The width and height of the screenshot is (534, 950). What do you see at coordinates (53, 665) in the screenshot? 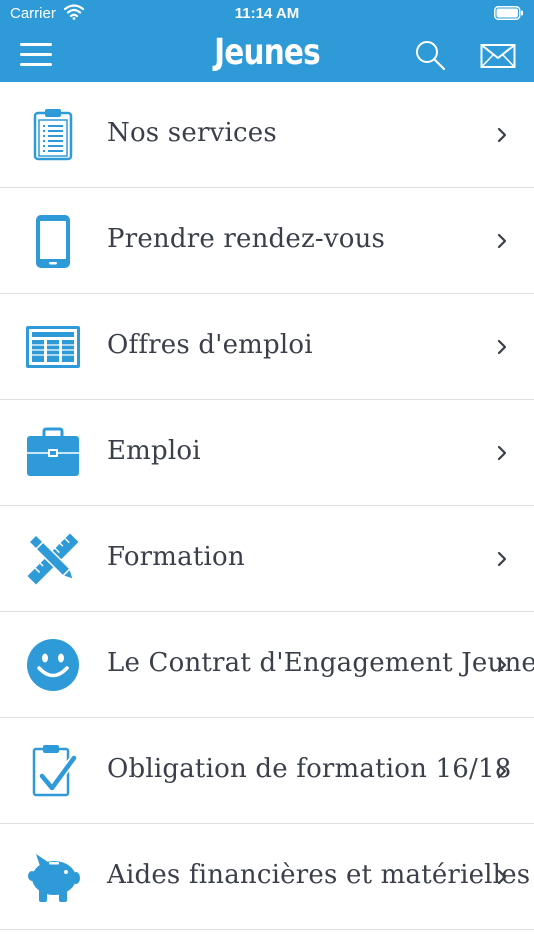
I see `smiley-icon` at bounding box center [53, 665].